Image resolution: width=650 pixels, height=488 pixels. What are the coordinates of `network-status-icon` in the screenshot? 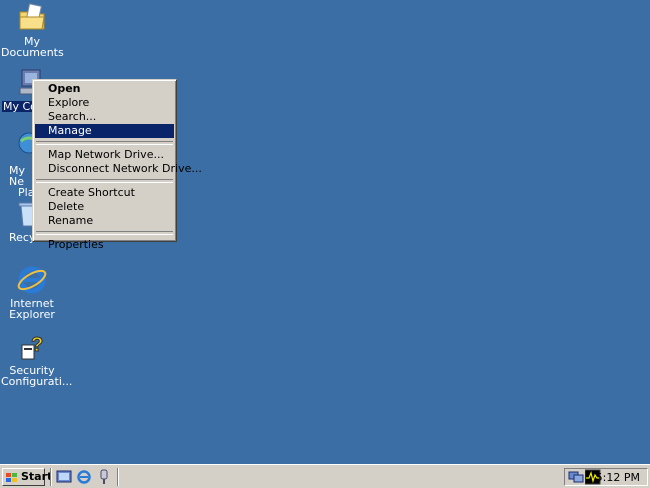 It's located at (576, 477).